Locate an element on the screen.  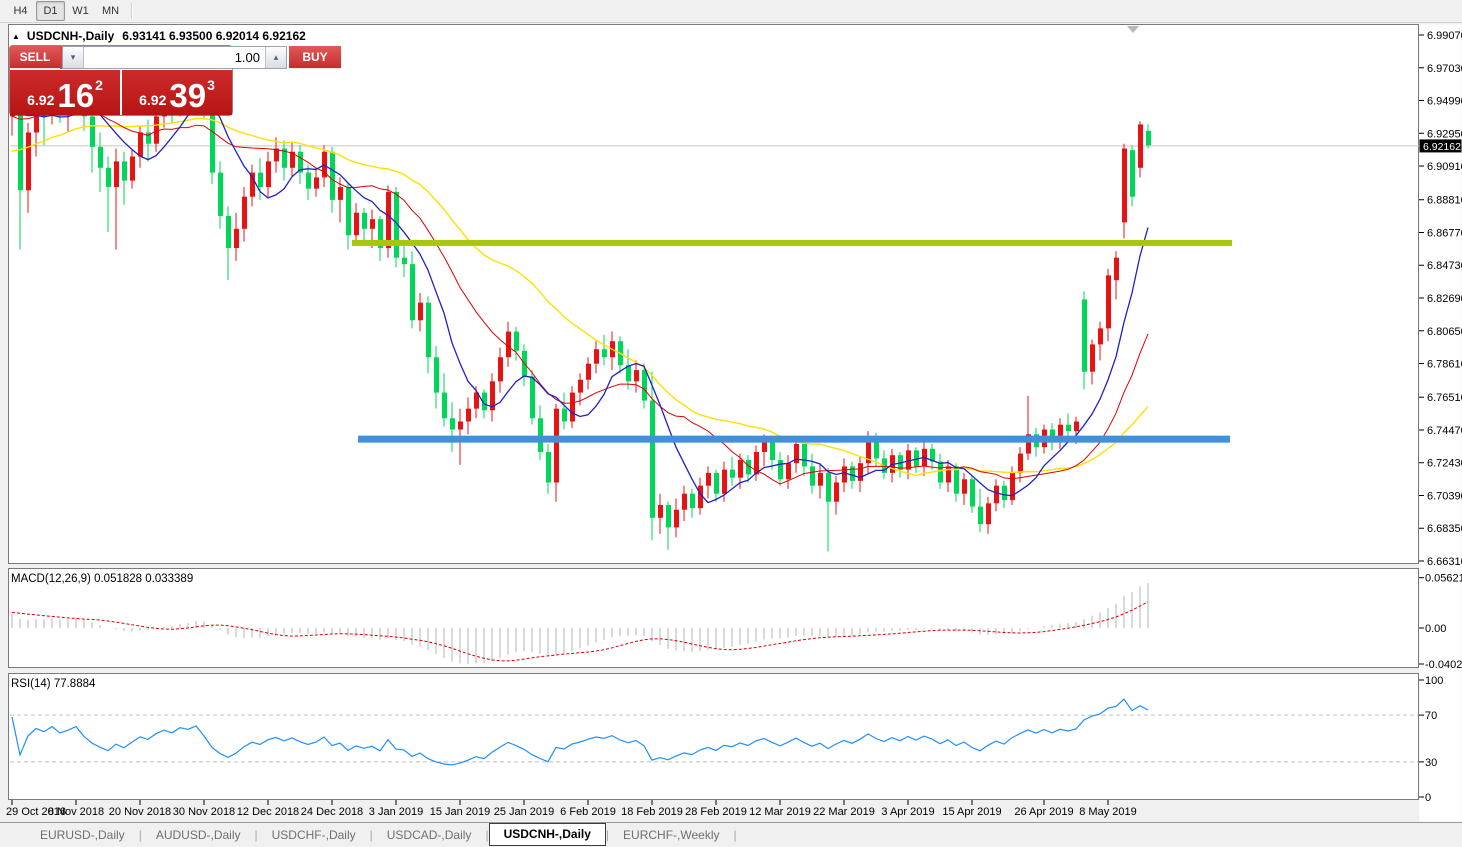
date-label: 22 Mar 2019 is located at coordinates (844, 812).